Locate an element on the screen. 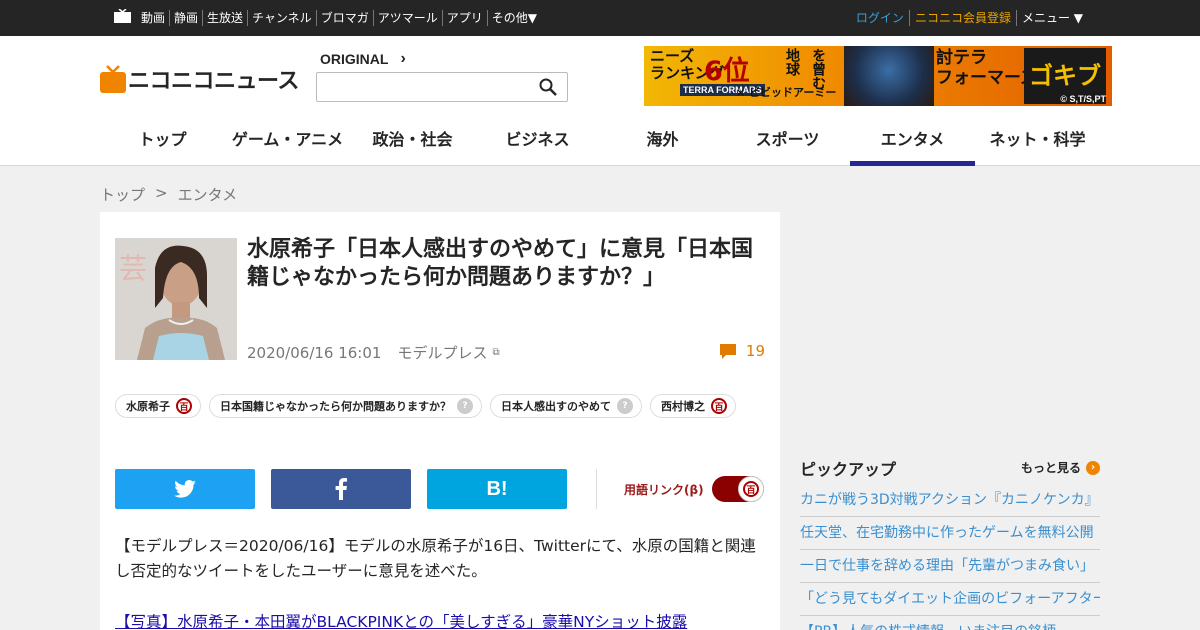 The image size is (1200, 630). external-link-icon: ⧉ is located at coordinates (496, 352).